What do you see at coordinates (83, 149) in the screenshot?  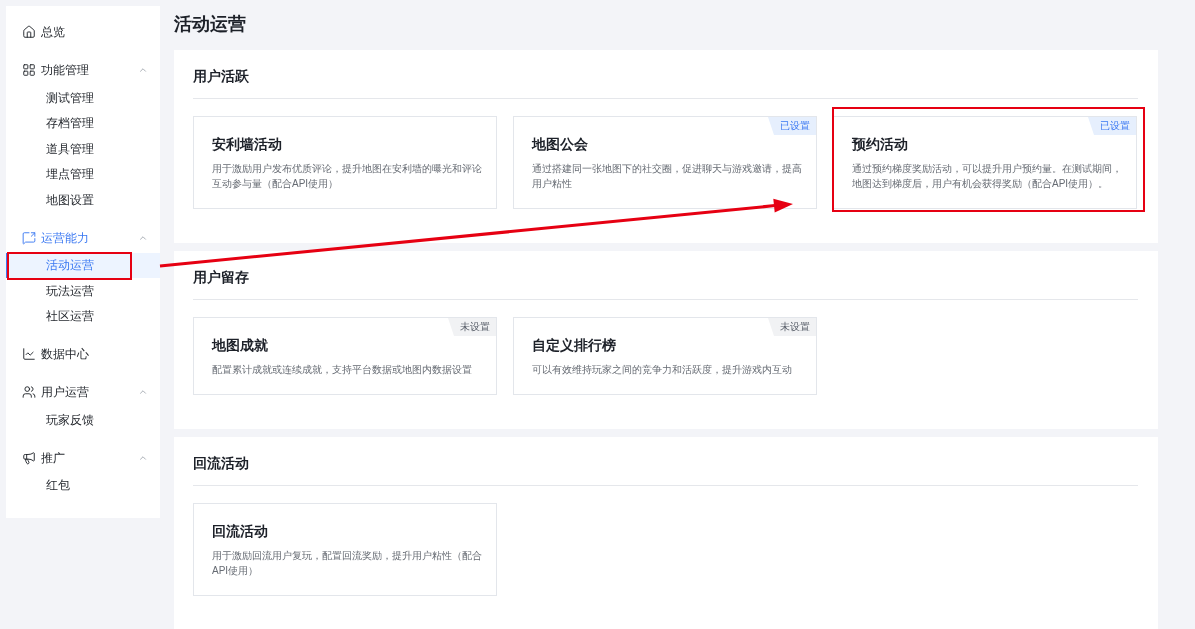 I see `sidebar-item: 道具管理` at bounding box center [83, 149].